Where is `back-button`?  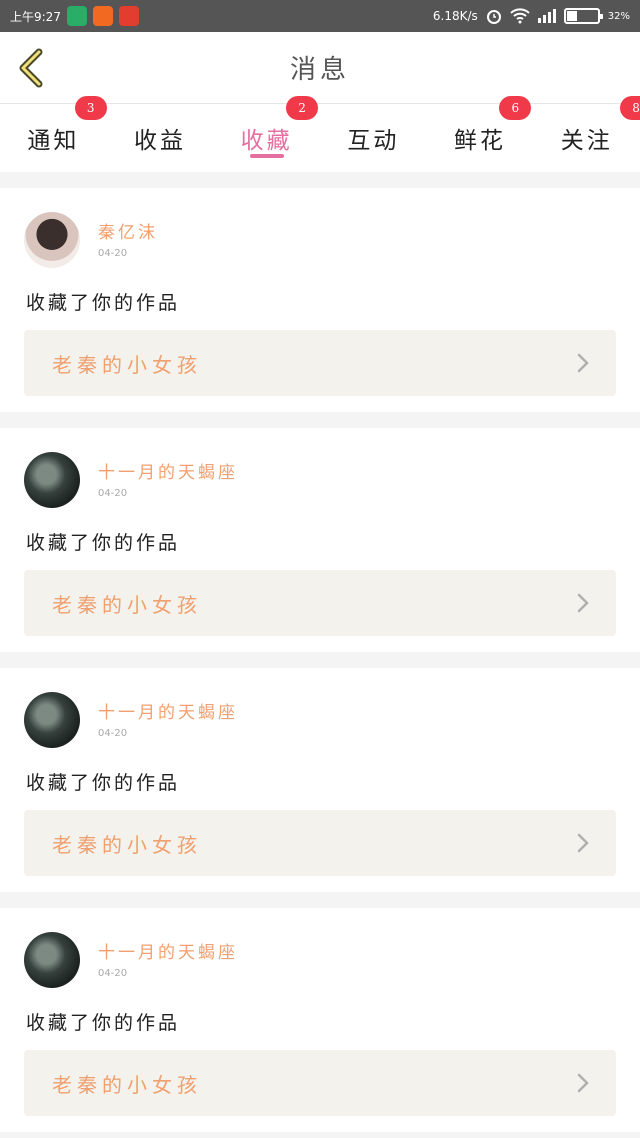
back-button is located at coordinates (31, 68).